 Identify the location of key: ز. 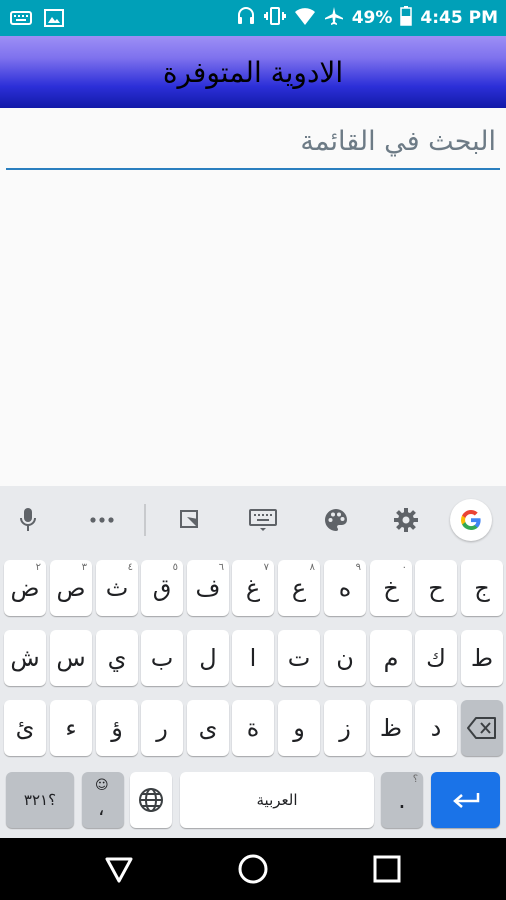
(345, 728).